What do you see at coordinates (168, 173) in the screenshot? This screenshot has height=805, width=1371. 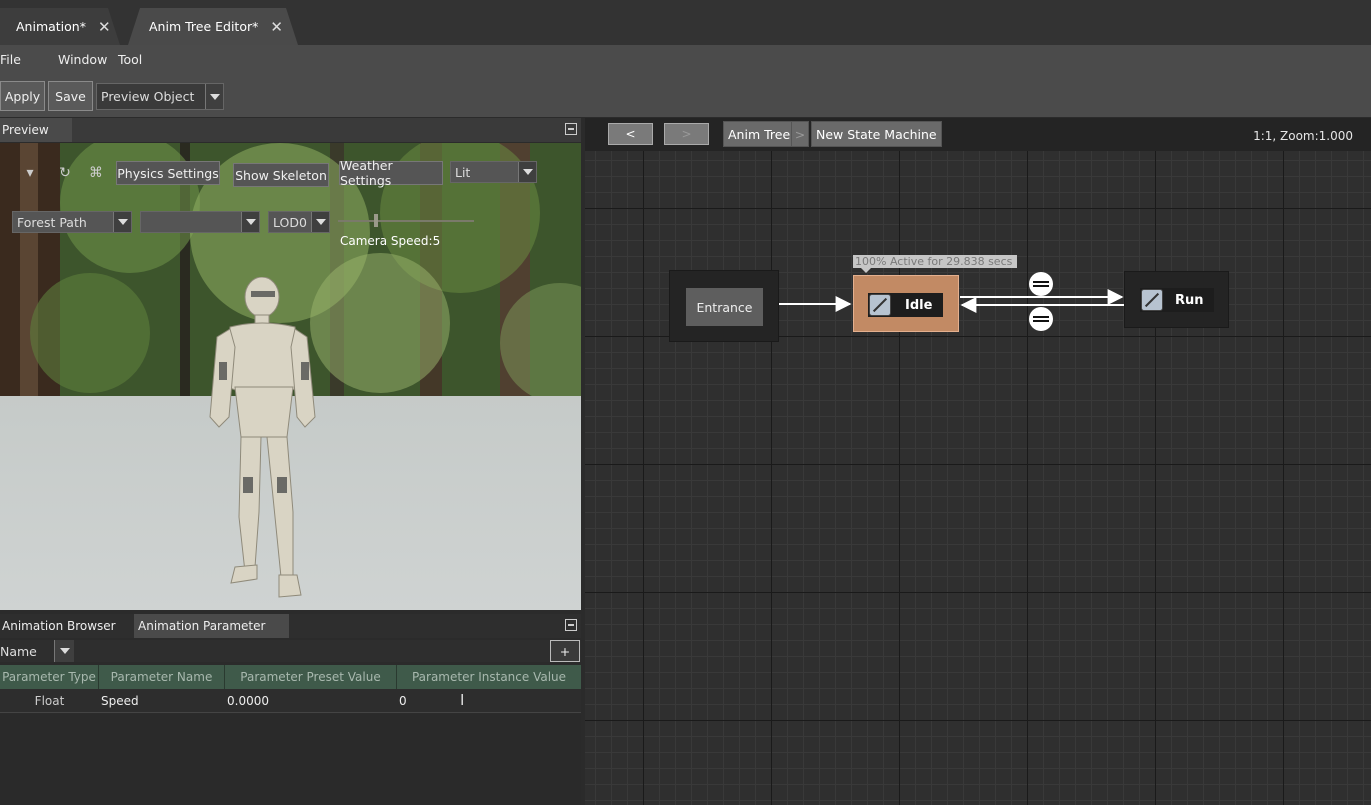 I see `physics-settings-button: Physics Settings` at bounding box center [168, 173].